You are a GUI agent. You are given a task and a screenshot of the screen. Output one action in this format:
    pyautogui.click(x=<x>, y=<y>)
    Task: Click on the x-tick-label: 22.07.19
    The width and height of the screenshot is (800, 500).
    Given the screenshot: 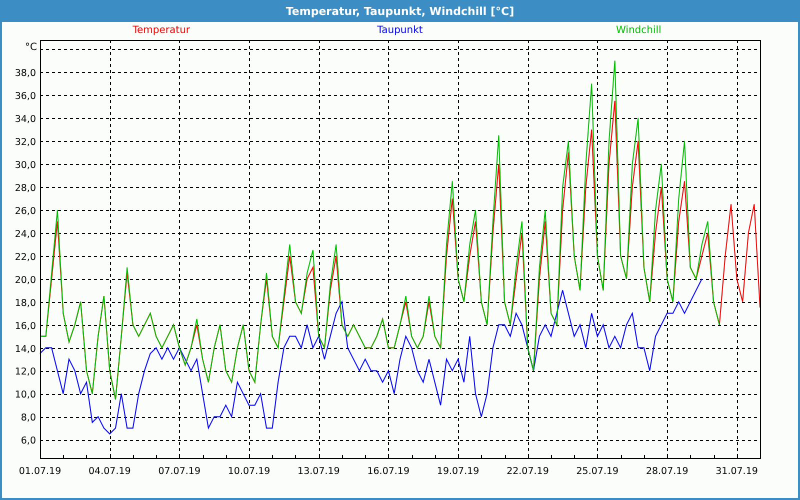 What is the action you would take?
    pyautogui.click(x=527, y=471)
    